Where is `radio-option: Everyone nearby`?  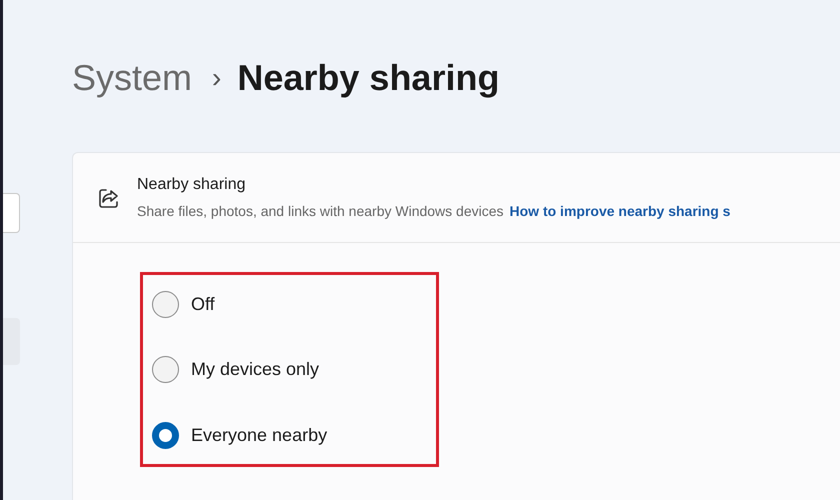 radio-option: Everyone nearby is located at coordinates (294, 435).